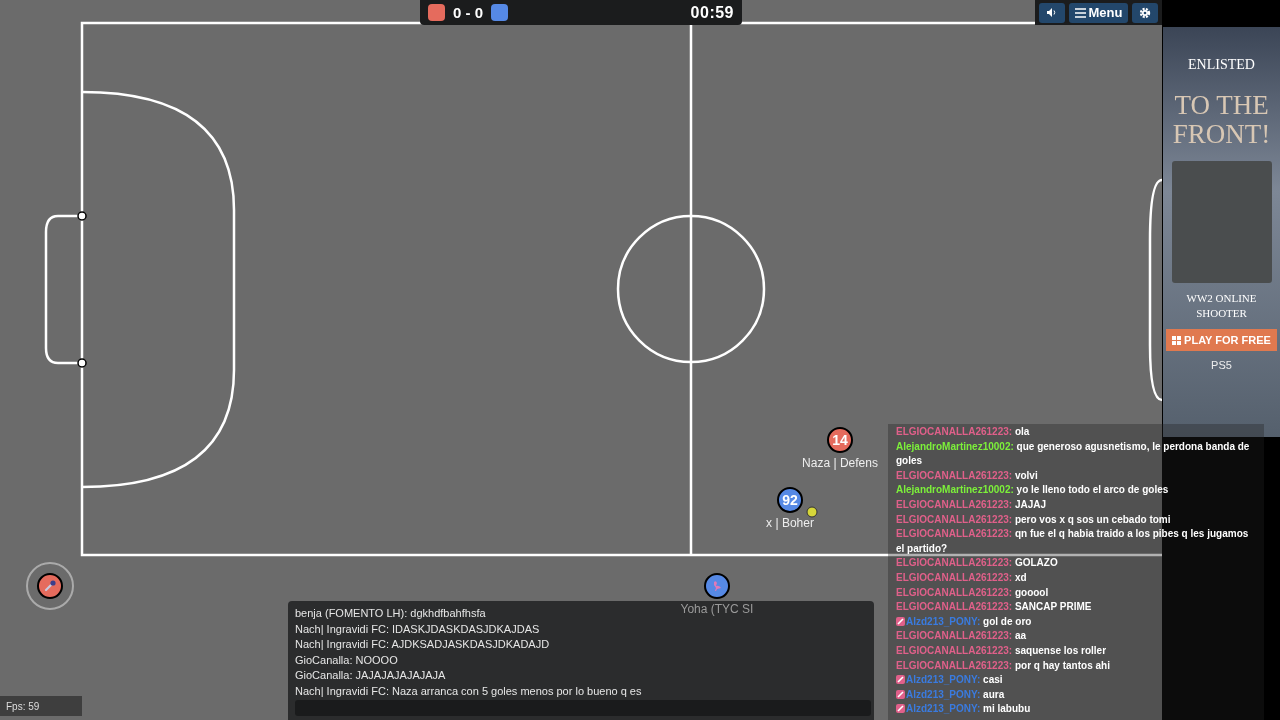 This screenshot has width=1280, height=720. What do you see at coordinates (1076, 622) in the screenshot?
I see `chat-message: Alzd213_PONY: gol de oro` at bounding box center [1076, 622].